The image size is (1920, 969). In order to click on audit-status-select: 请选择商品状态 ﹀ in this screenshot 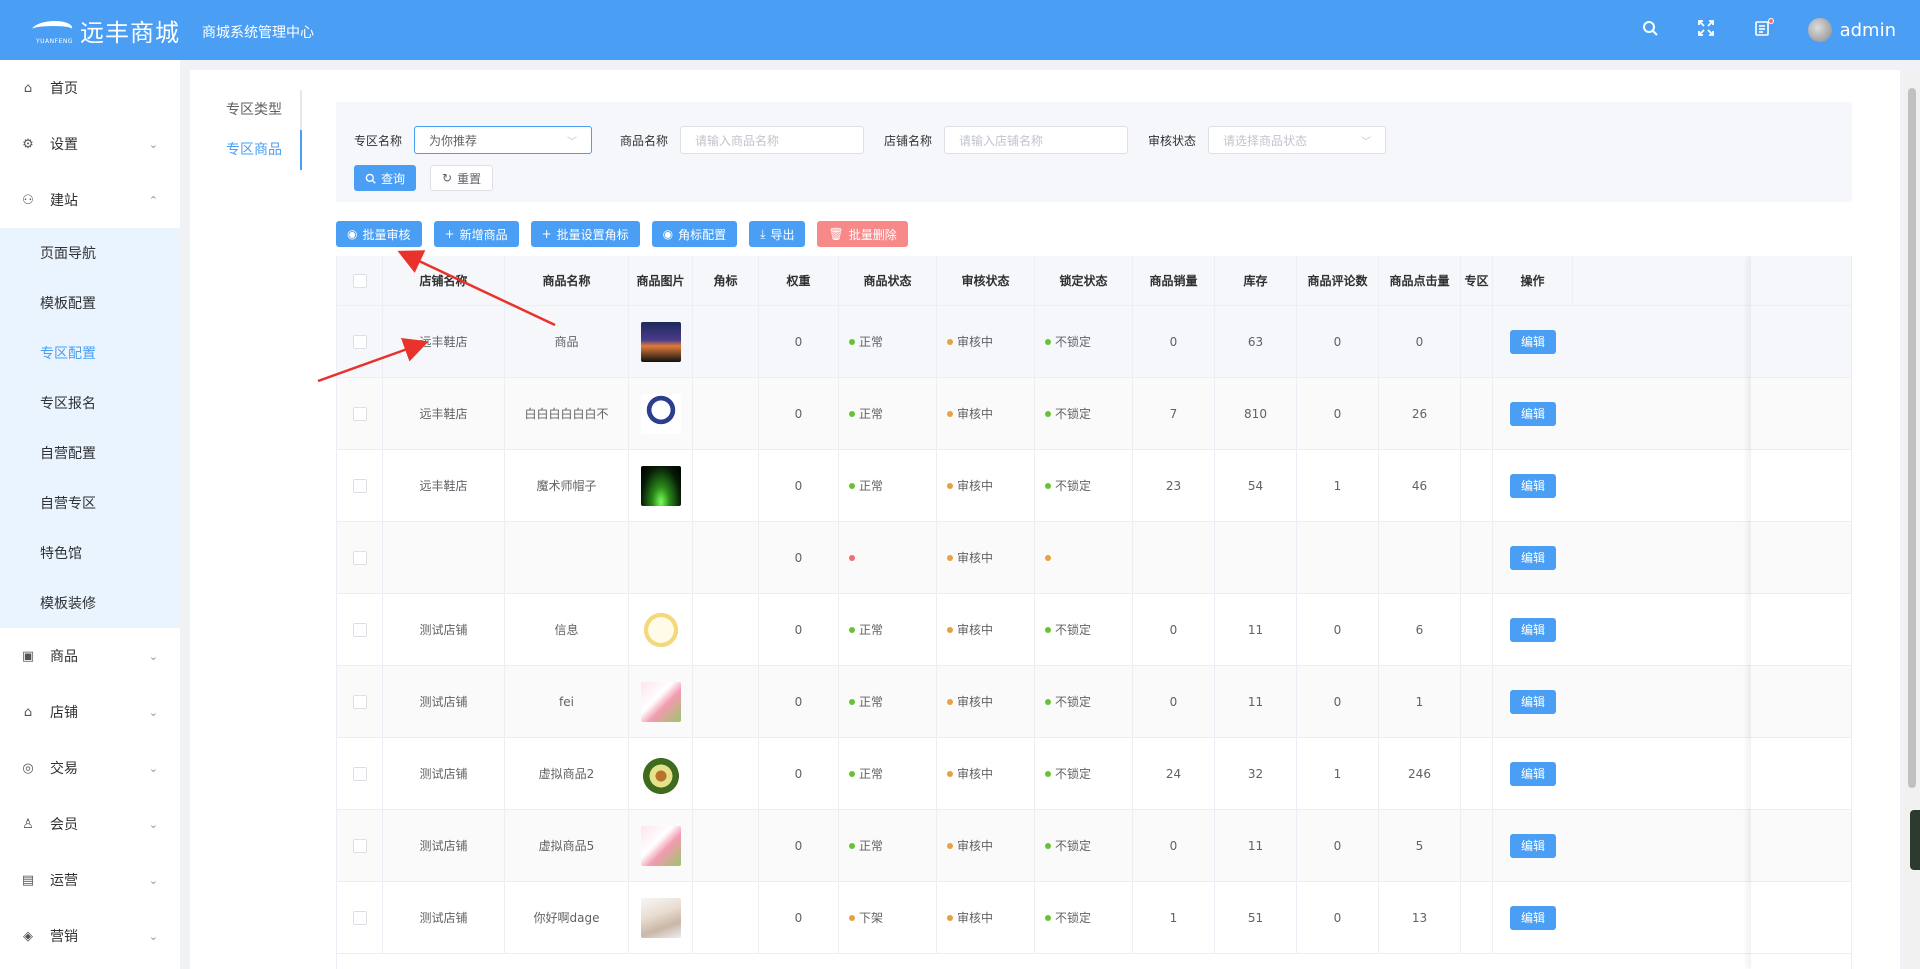, I will do `click(1297, 140)`.